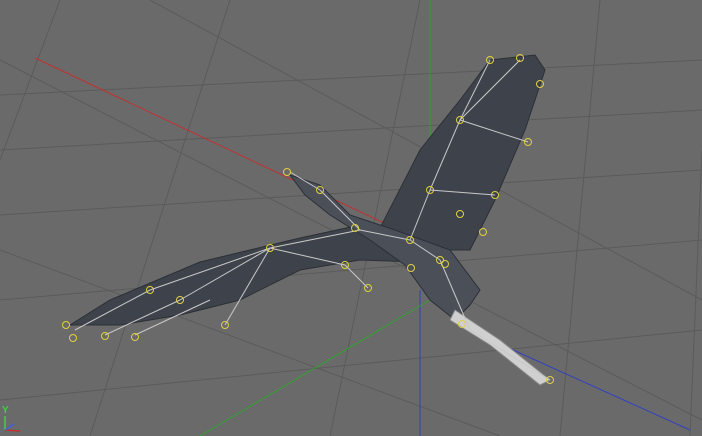 This screenshot has height=436, width=702. What do you see at coordinates (5, 411) in the screenshot?
I see `axis-label: Y` at bounding box center [5, 411].